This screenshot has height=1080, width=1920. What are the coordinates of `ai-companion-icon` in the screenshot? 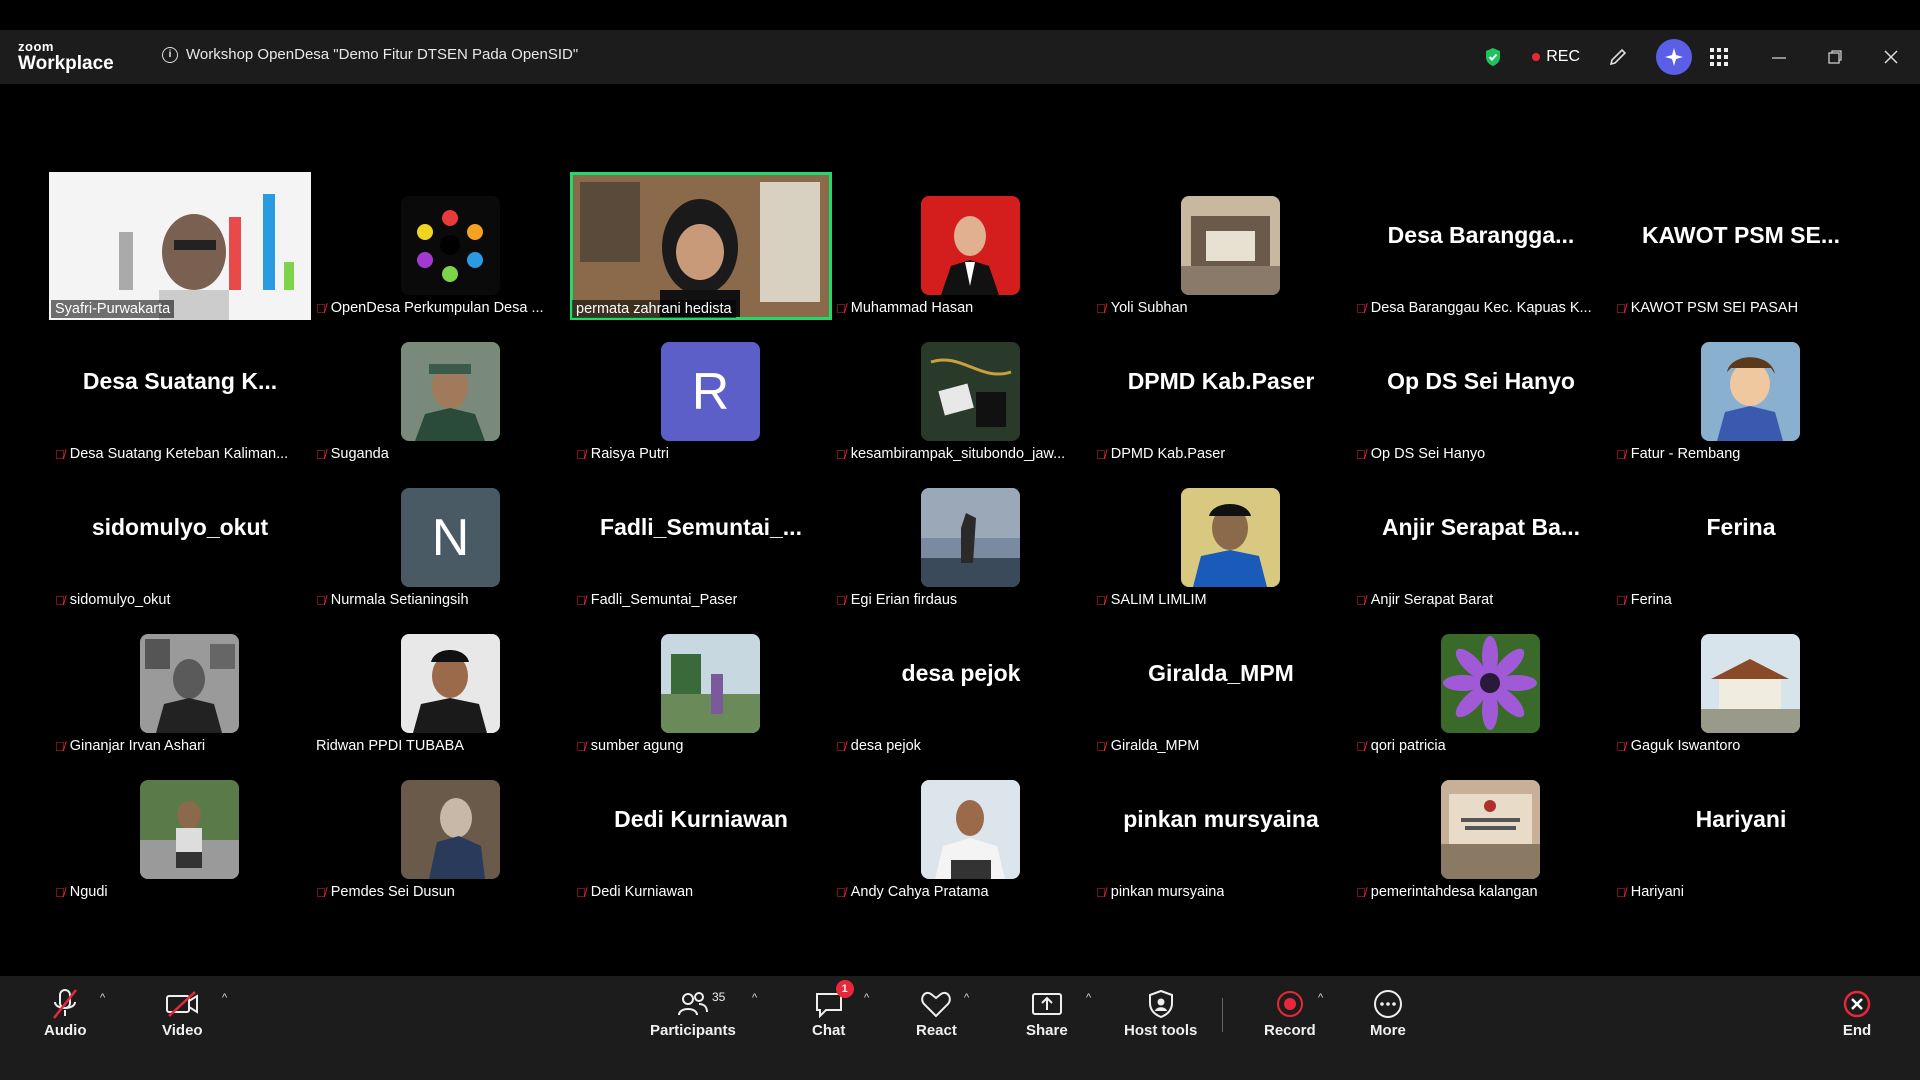 It's located at (1674, 57).